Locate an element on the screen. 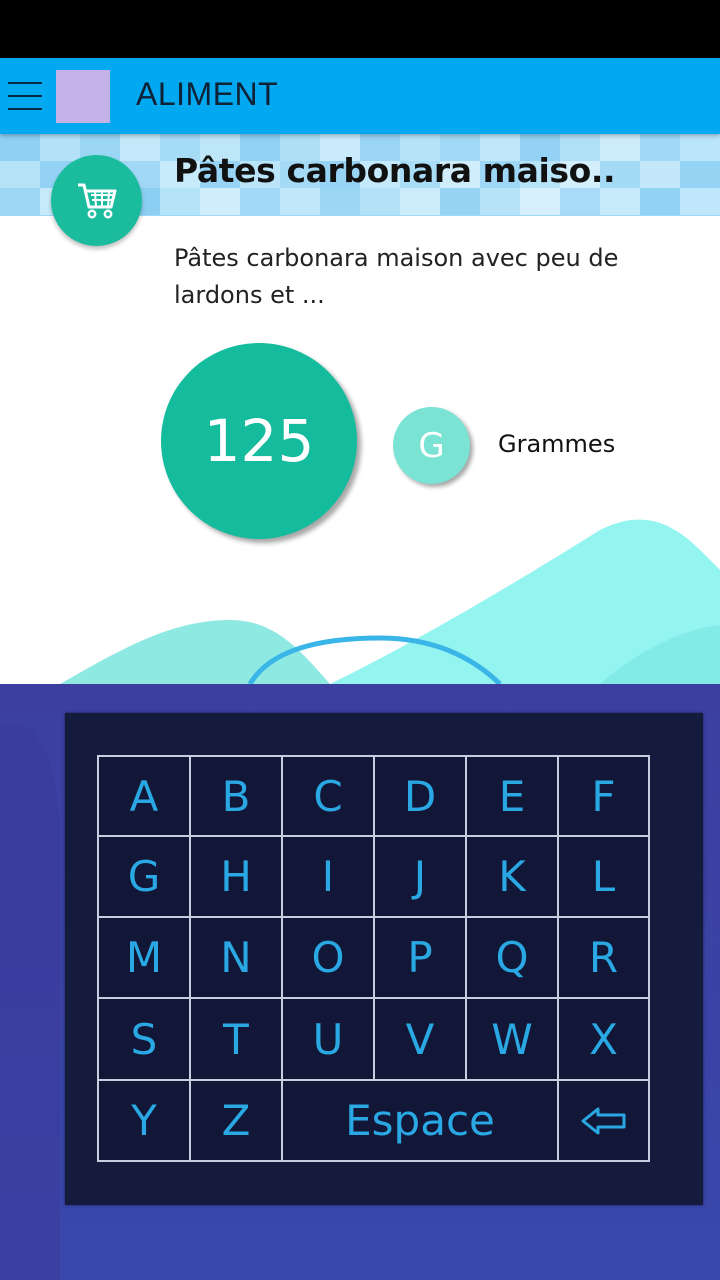  backspace-arrow-icon is located at coordinates (603, 1120).